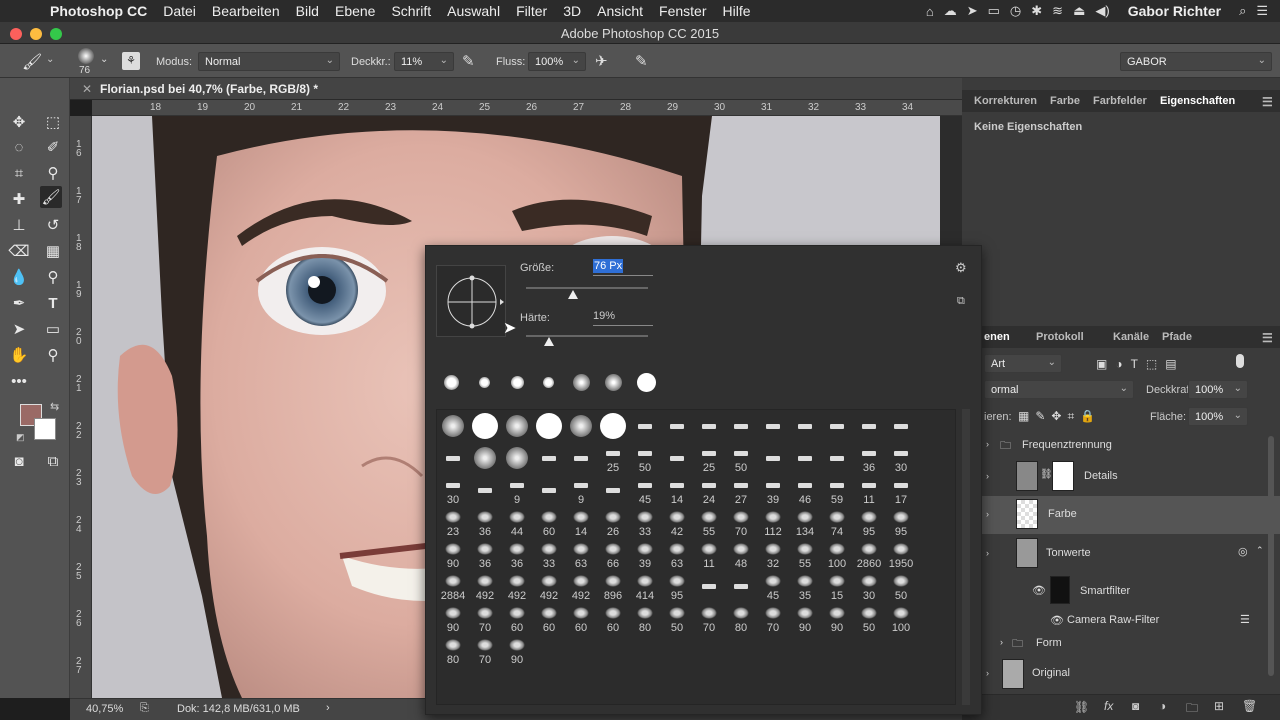 This screenshot has width=1280, height=720. I want to click on quick-mask-icon: ◙, so click(19, 461).